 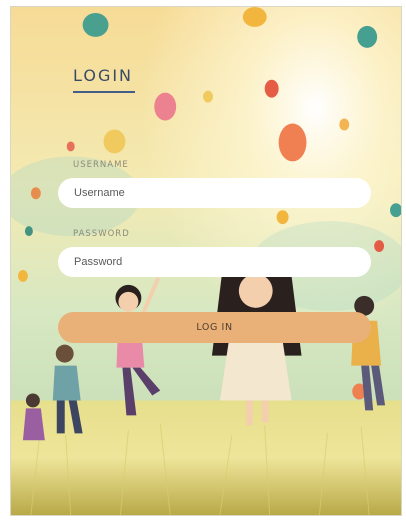 I want to click on username-input, so click(x=214, y=193).